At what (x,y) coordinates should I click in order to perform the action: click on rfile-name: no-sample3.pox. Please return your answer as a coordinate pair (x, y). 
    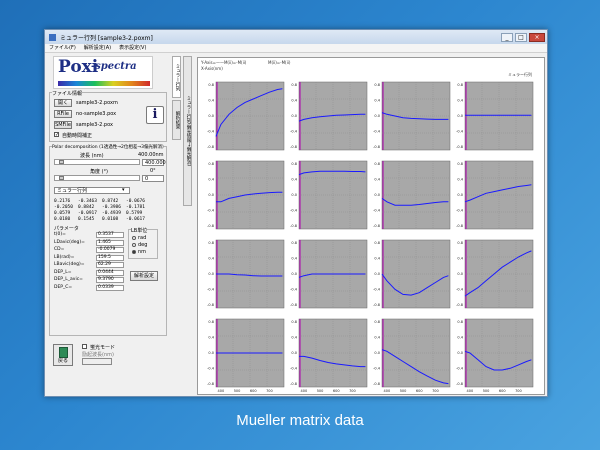
    Looking at the image, I should click on (96, 114).